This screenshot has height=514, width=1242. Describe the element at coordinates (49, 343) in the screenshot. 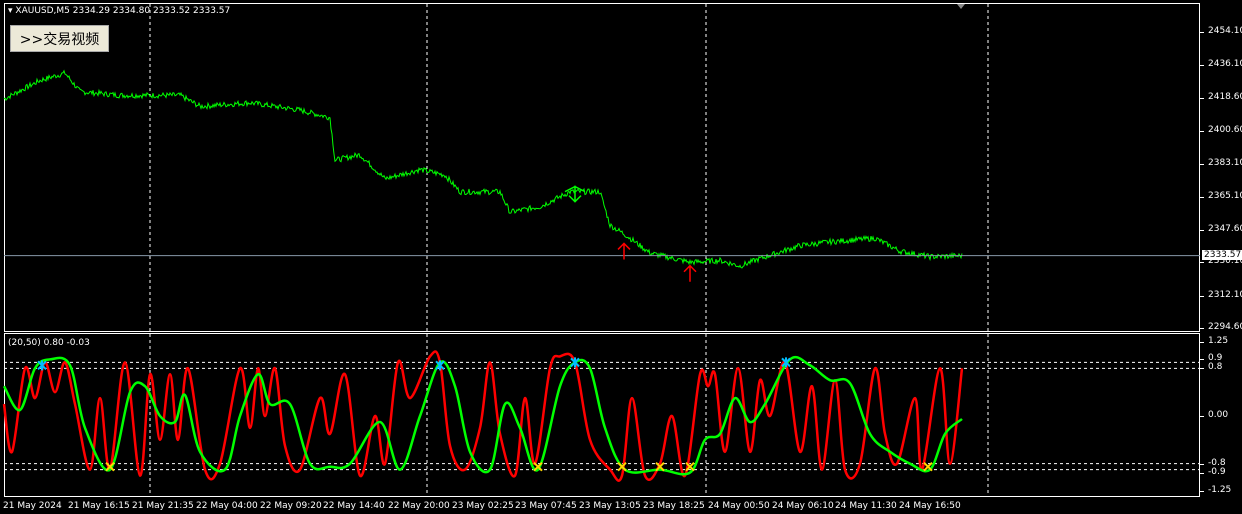

I see `oscillator-header: (20,50) 0.80 -0.03` at that location.